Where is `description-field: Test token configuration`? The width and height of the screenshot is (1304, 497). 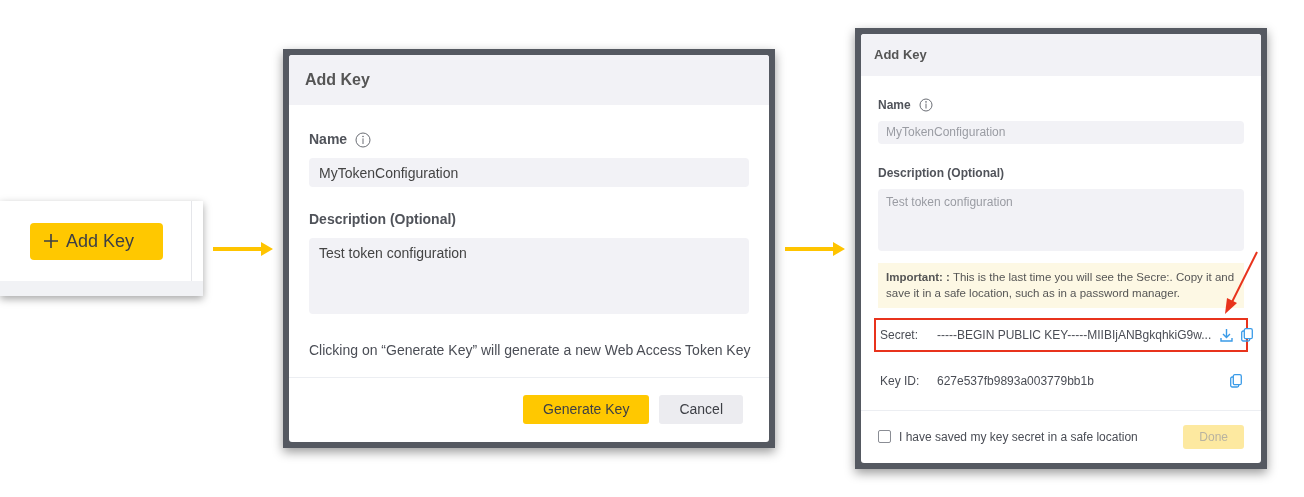
description-field: Test token configuration is located at coordinates (529, 276).